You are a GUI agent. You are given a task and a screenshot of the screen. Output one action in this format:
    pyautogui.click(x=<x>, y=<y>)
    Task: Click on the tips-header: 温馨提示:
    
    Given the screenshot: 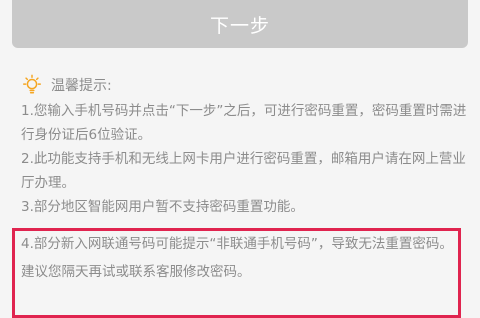 What is the action you would take?
    pyautogui.click(x=246, y=85)
    